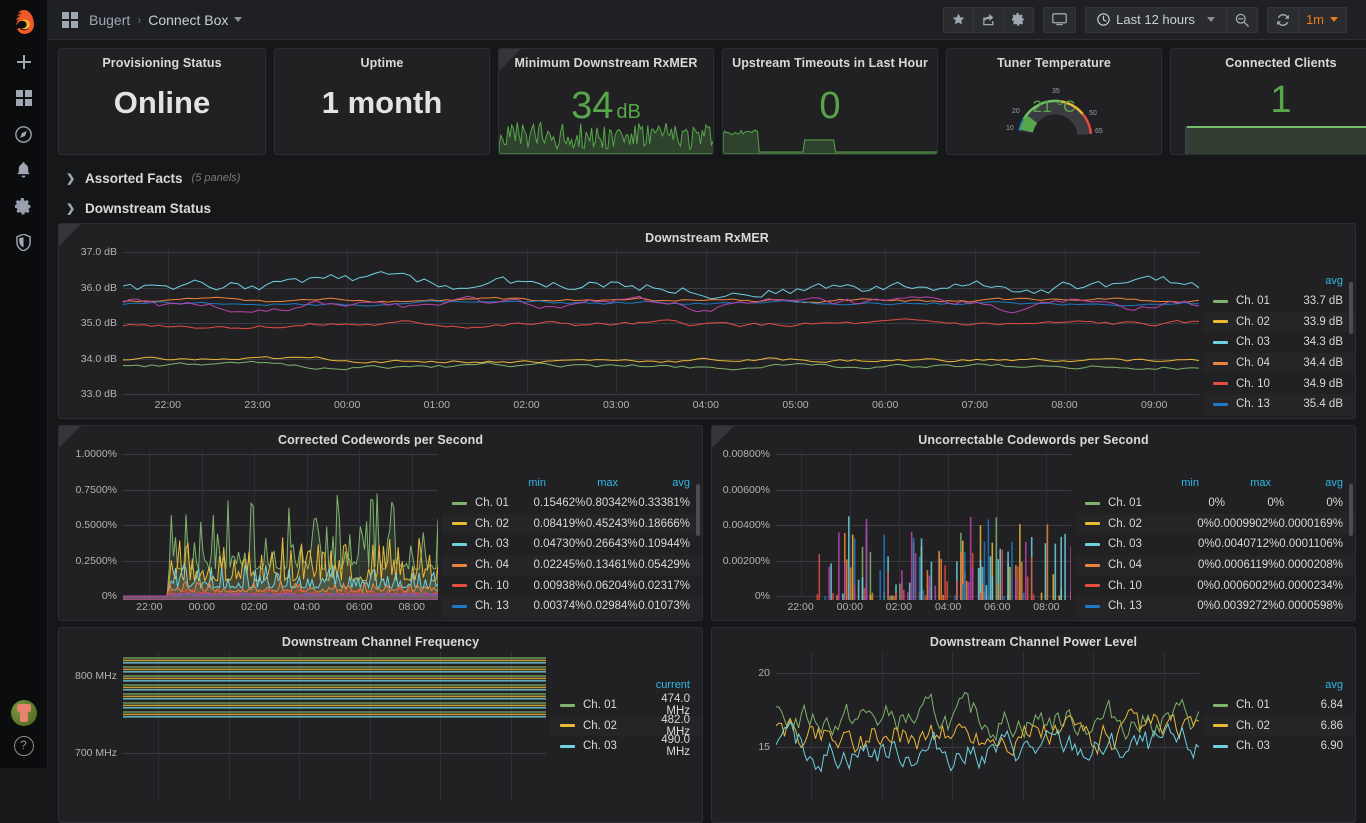 Image resolution: width=1366 pixels, height=823 pixels. What do you see at coordinates (24, 22) in the screenshot?
I see `grafana-logo` at bounding box center [24, 22].